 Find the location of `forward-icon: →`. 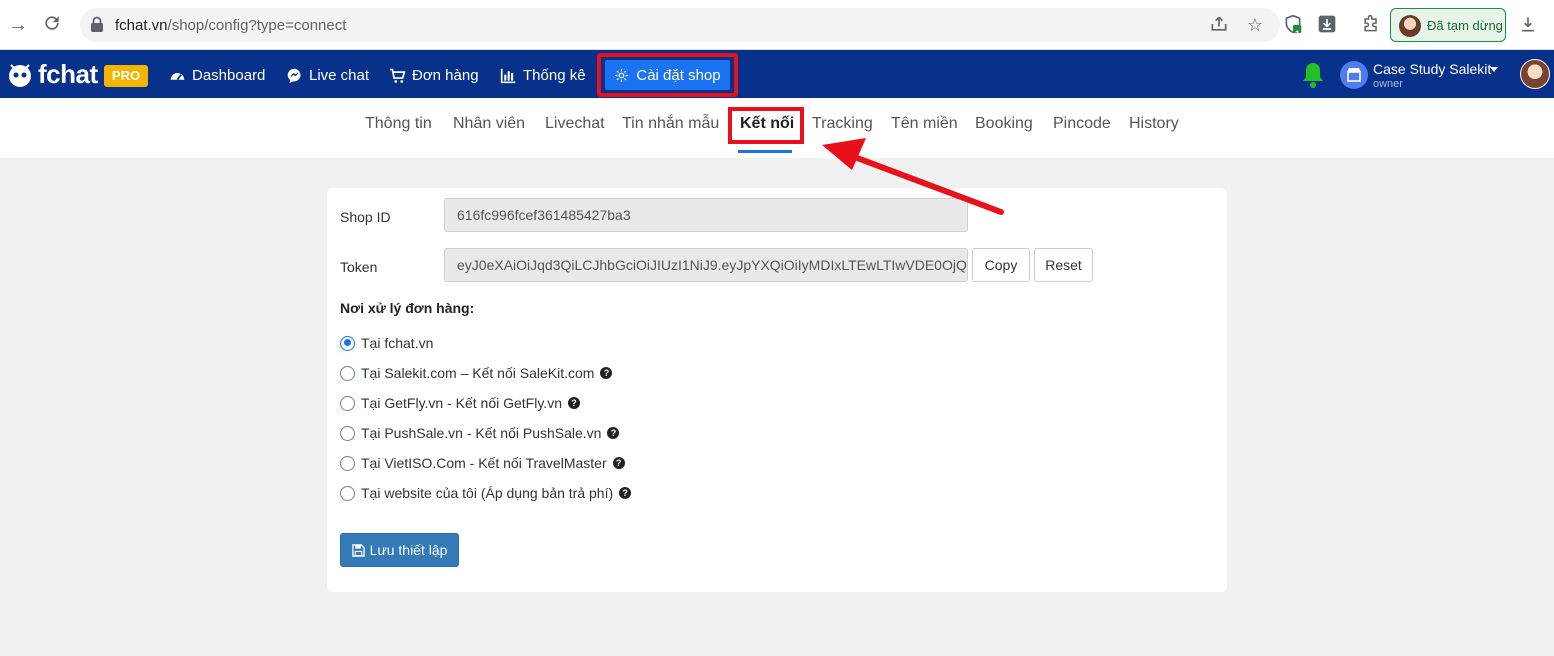

forward-icon: → is located at coordinates (18, 25).